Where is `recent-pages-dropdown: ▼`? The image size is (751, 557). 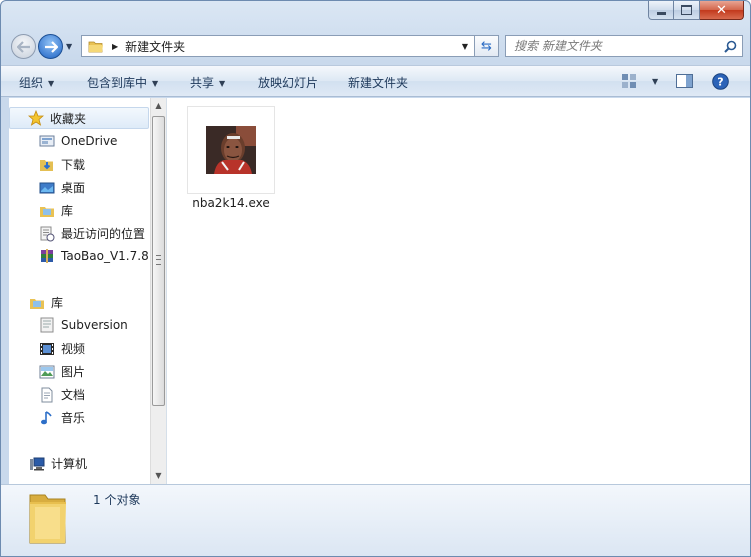
recent-pages-dropdown: ▼ is located at coordinates (69, 46).